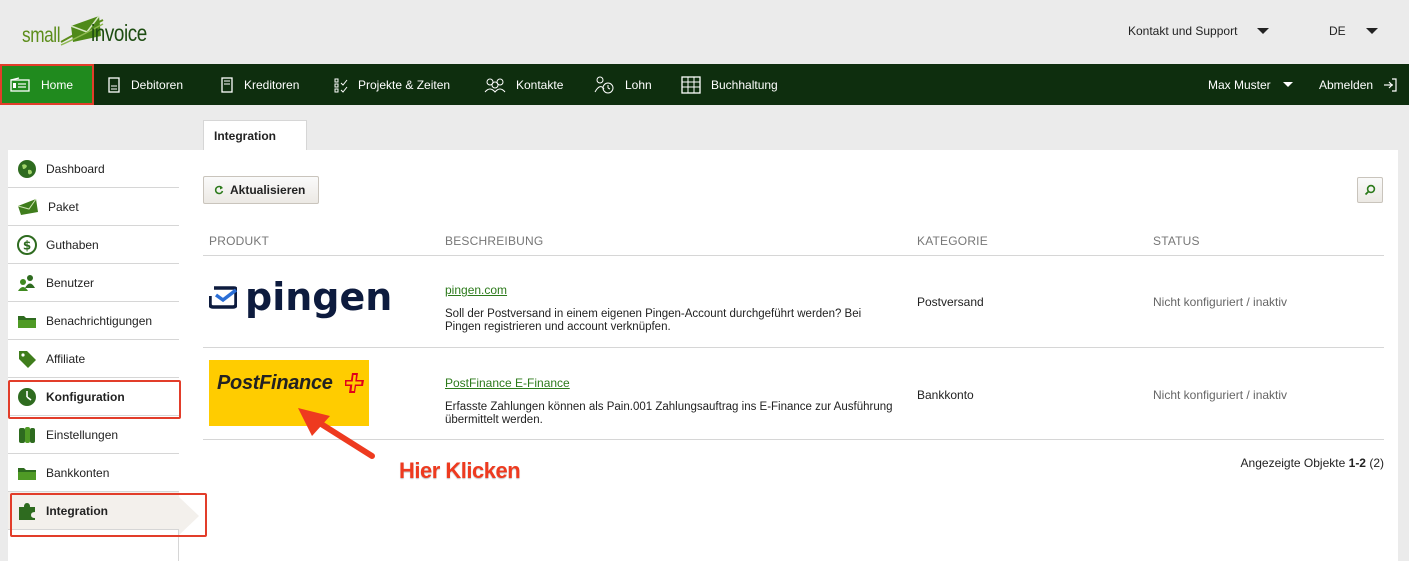 This screenshot has width=1409, height=561. I want to click on sidebar-item-label: Guthaben, so click(72, 244).